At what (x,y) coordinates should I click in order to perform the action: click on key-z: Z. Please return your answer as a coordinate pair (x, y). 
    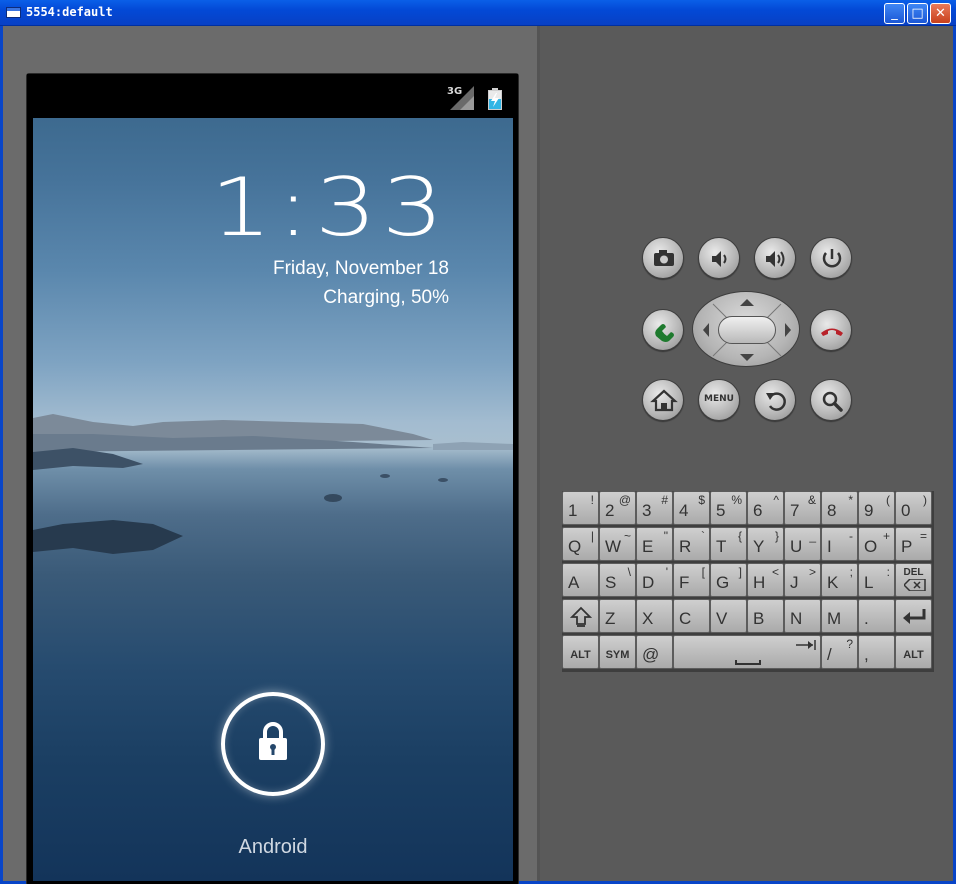
    Looking at the image, I should click on (617, 616).